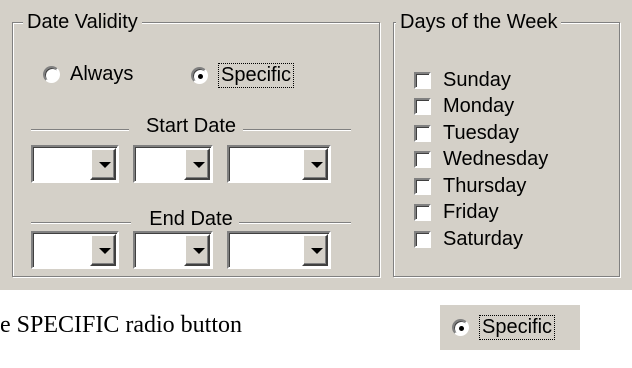  I want to click on radio-selected-dot, so click(200, 76).